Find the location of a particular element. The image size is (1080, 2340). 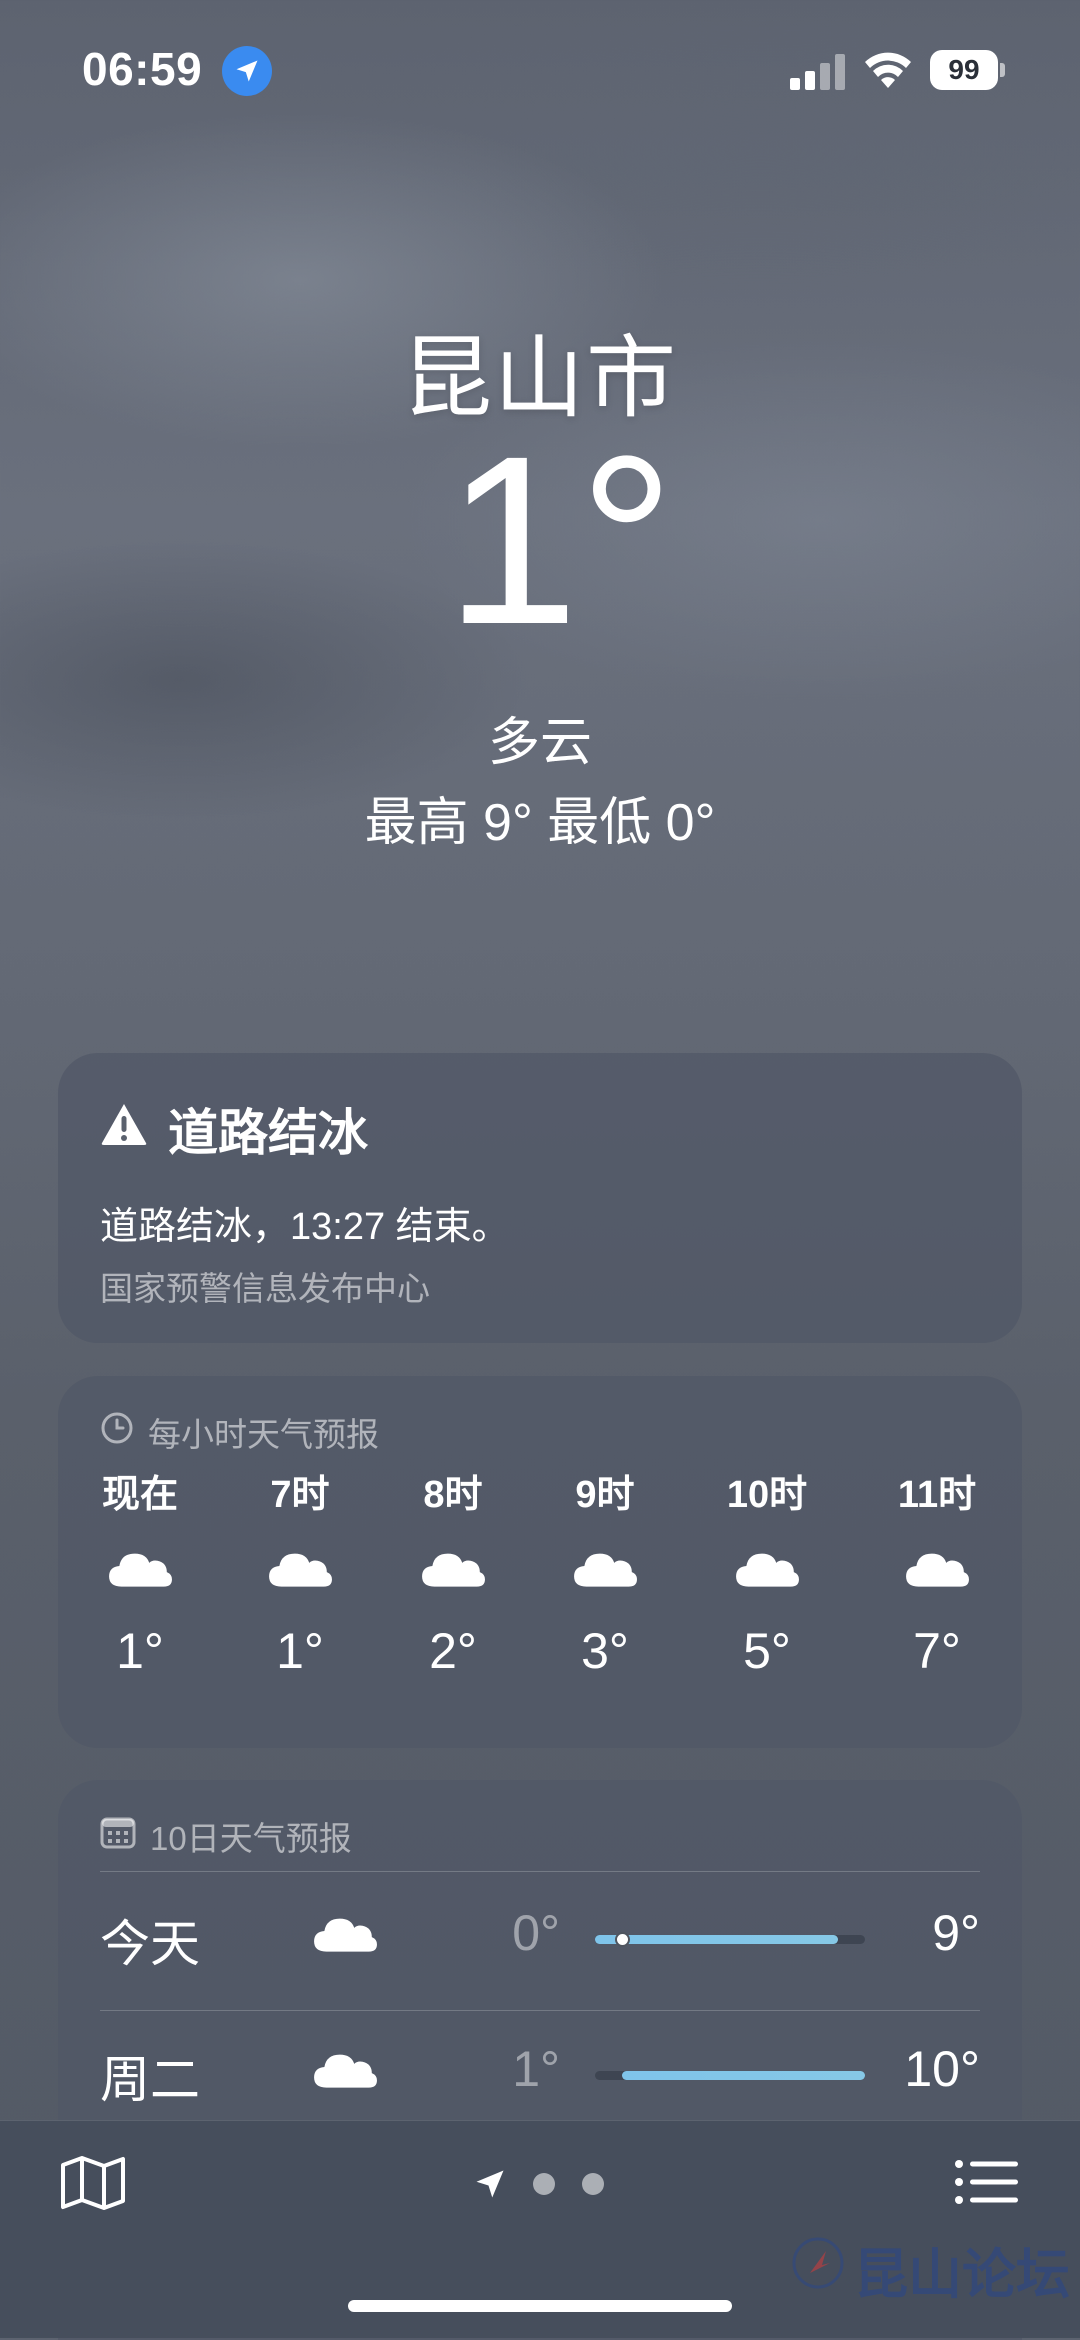

alert-title: 道路结冰 is located at coordinates (234, 1129).